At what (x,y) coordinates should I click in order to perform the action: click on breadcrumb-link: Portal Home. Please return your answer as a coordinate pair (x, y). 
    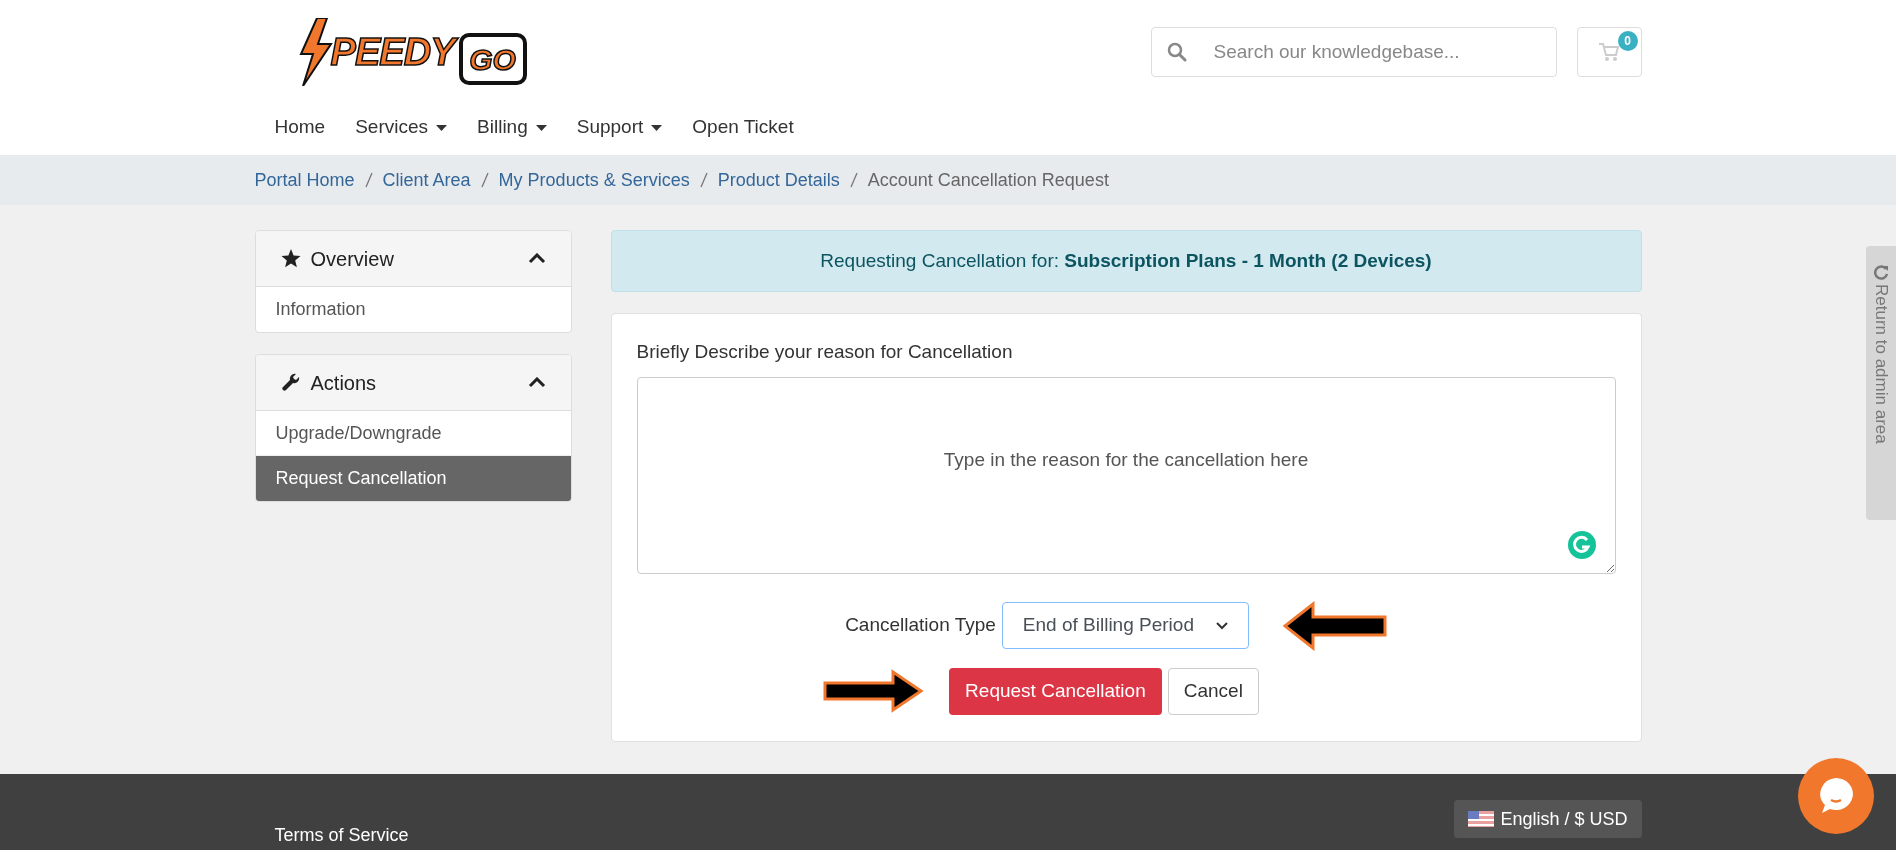
    Looking at the image, I should click on (304, 180).